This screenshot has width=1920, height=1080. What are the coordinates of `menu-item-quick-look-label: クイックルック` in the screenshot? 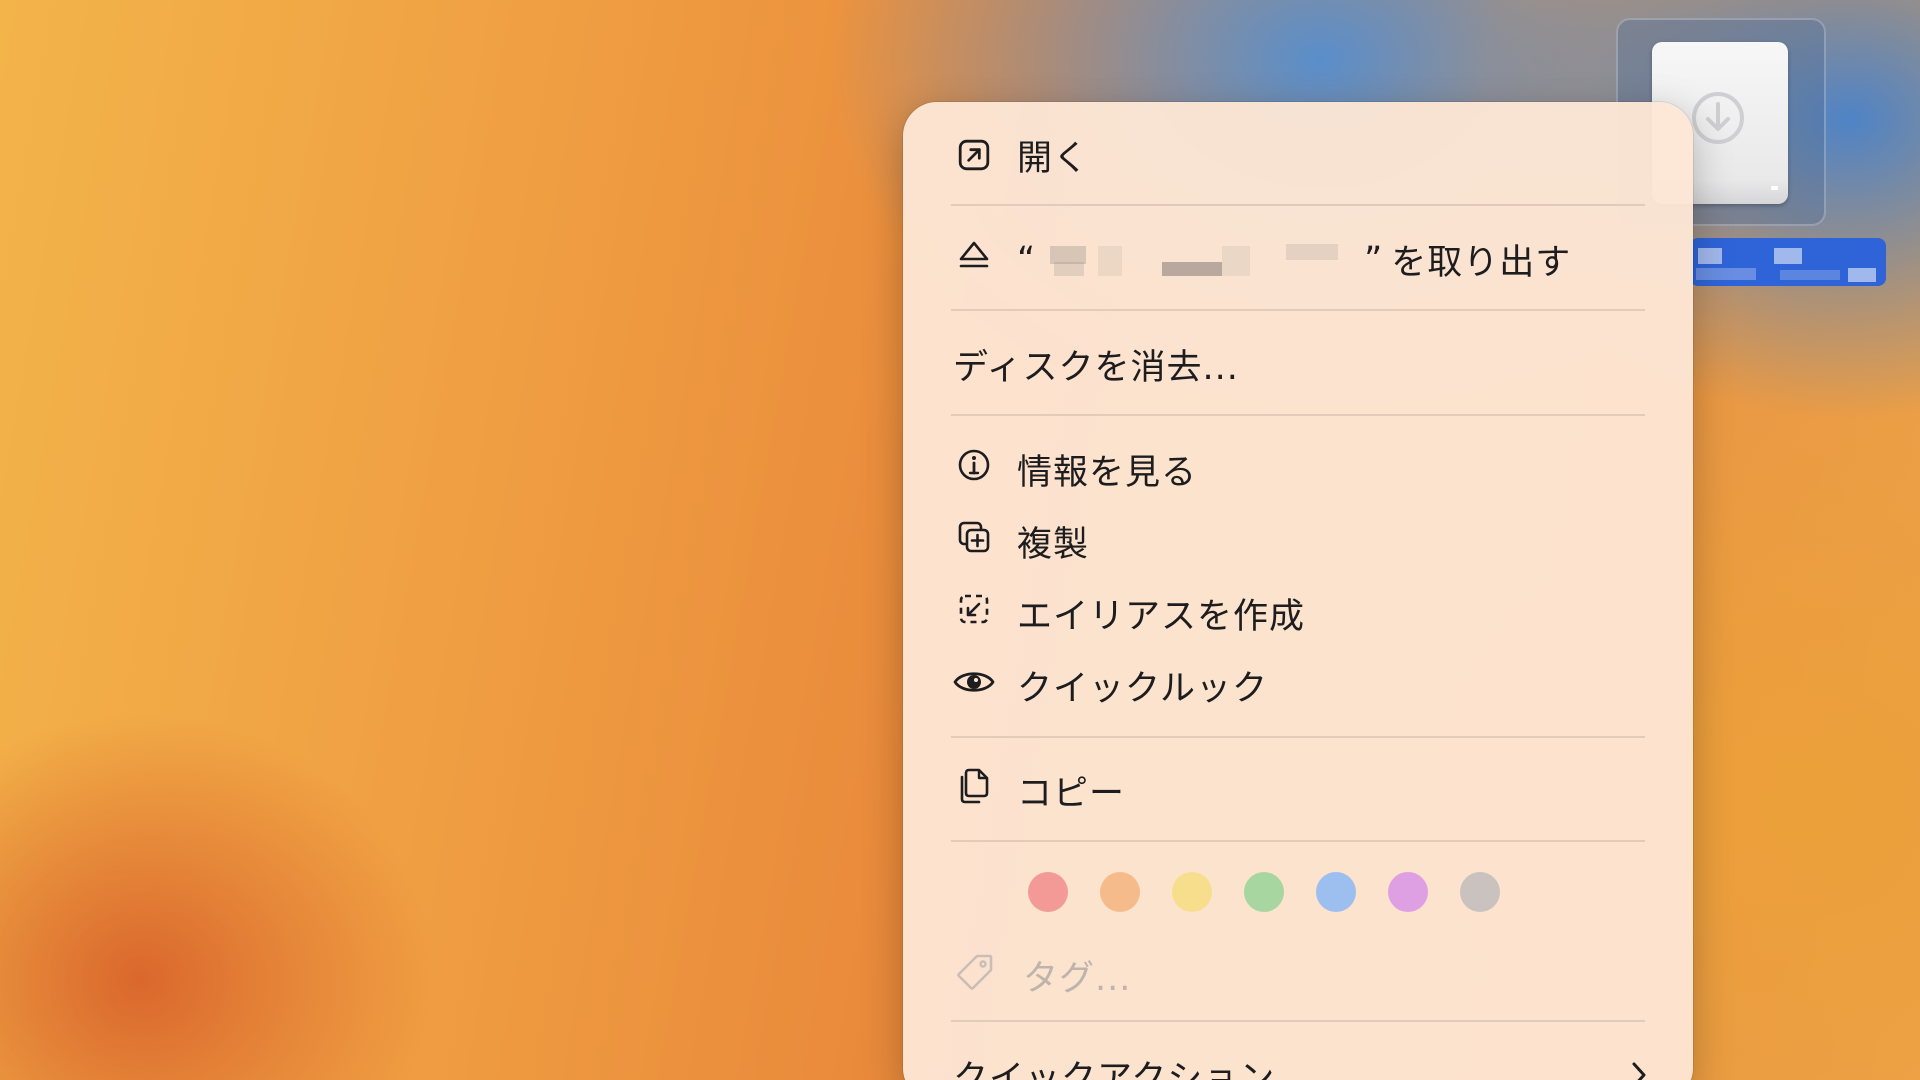 It's located at (1142, 689).